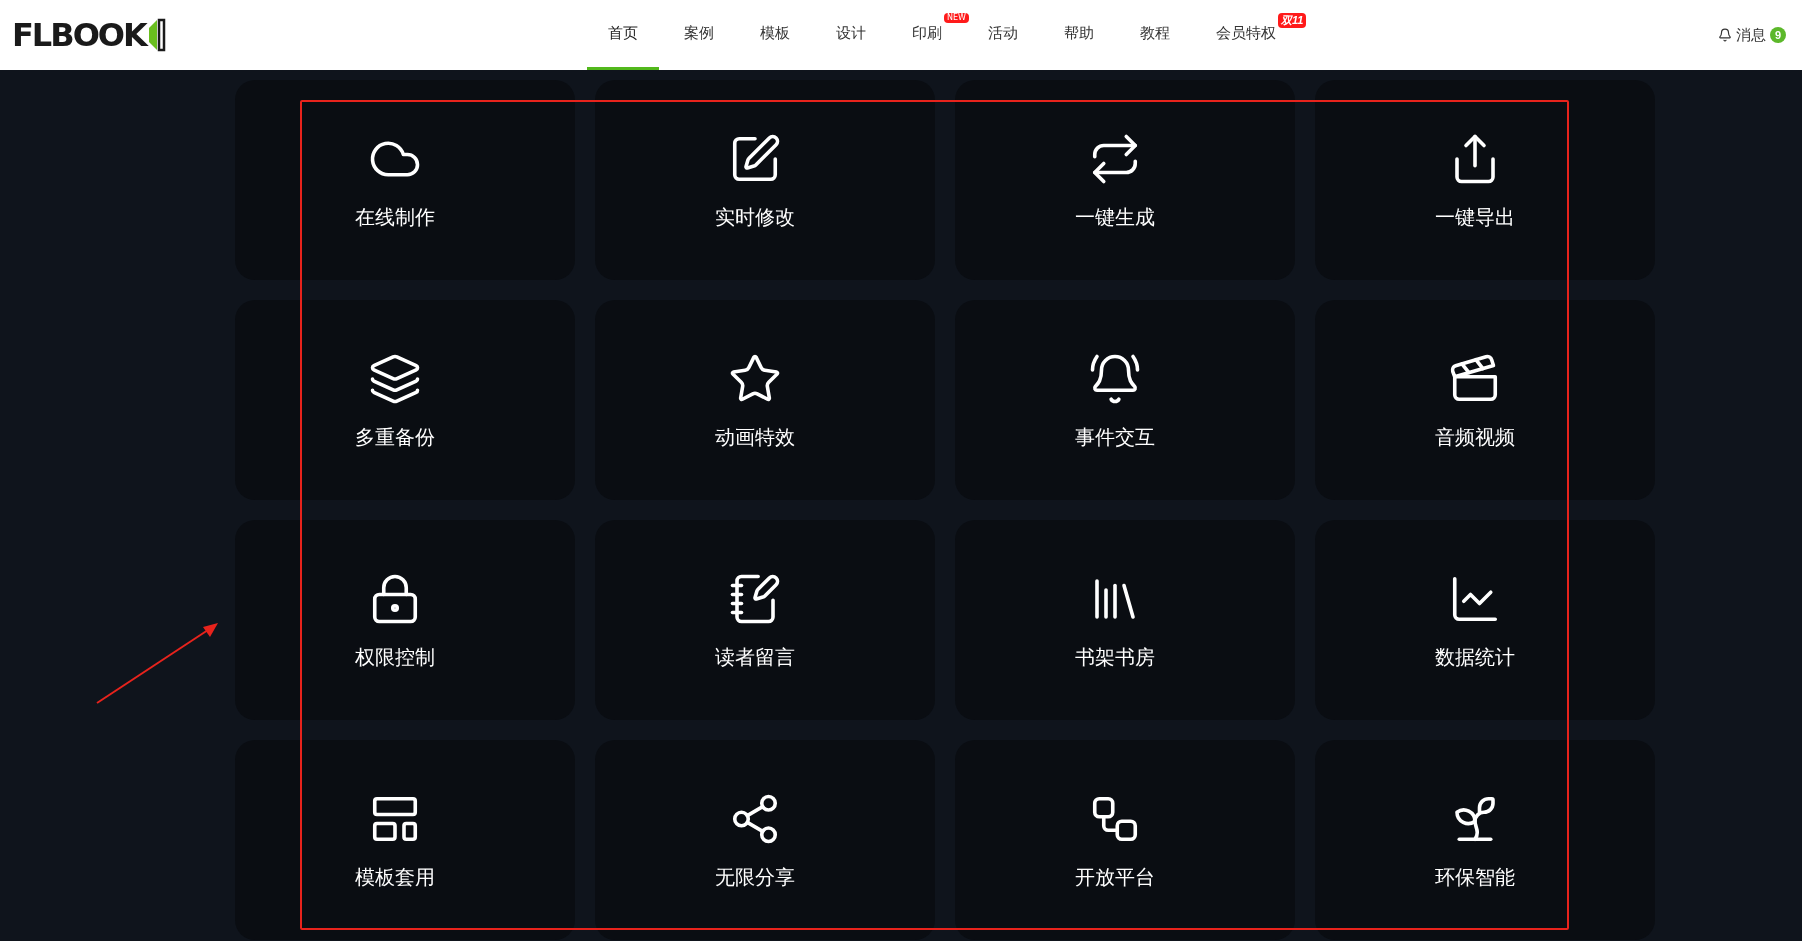 The width and height of the screenshot is (1802, 941). I want to click on feature-label: 数据统计, so click(1475, 657).